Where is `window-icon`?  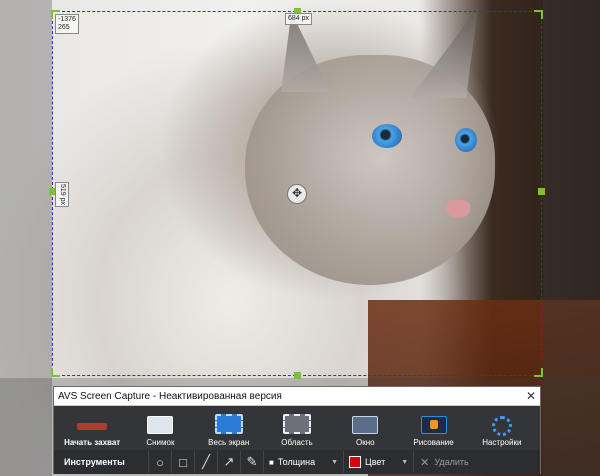 window-icon is located at coordinates (365, 425).